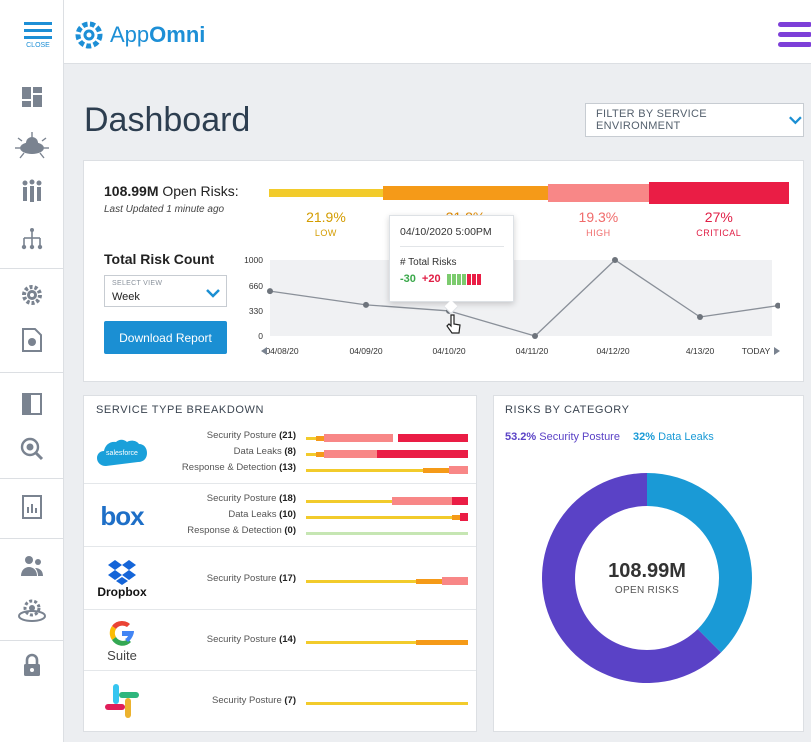 This screenshot has width=811, height=742. What do you see at coordinates (165, 337) in the screenshot?
I see `download-report-button: Download Report` at bounding box center [165, 337].